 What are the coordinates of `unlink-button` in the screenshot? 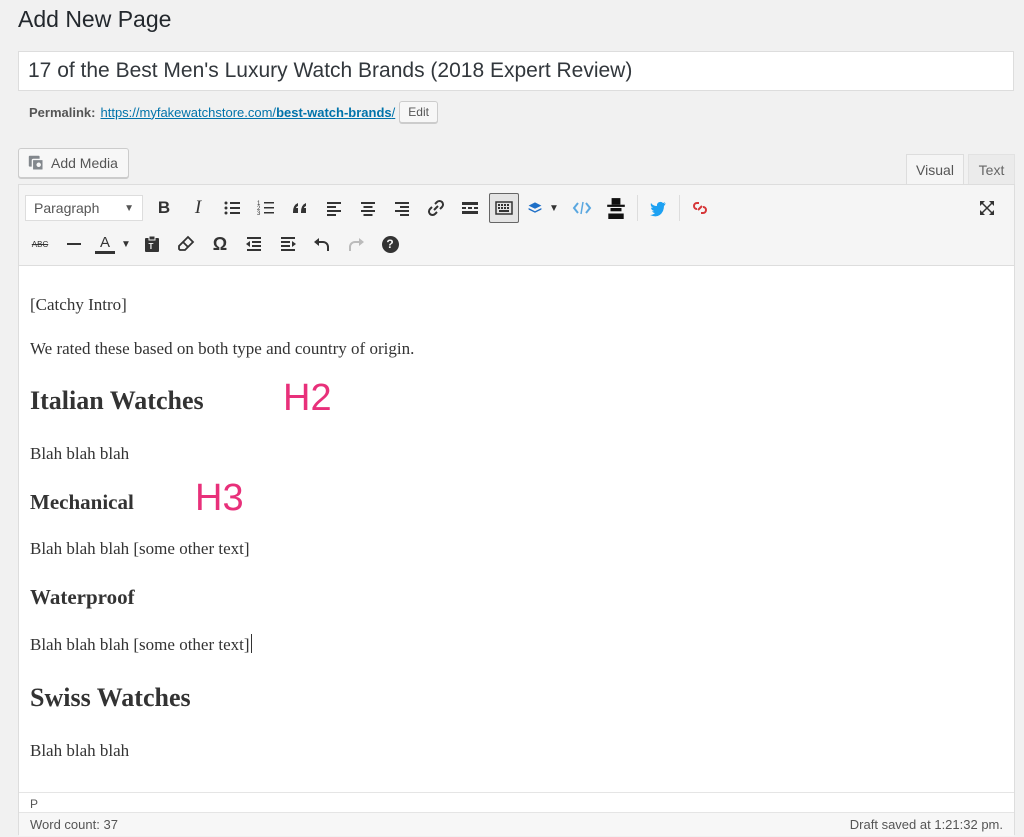 It's located at (700, 208).